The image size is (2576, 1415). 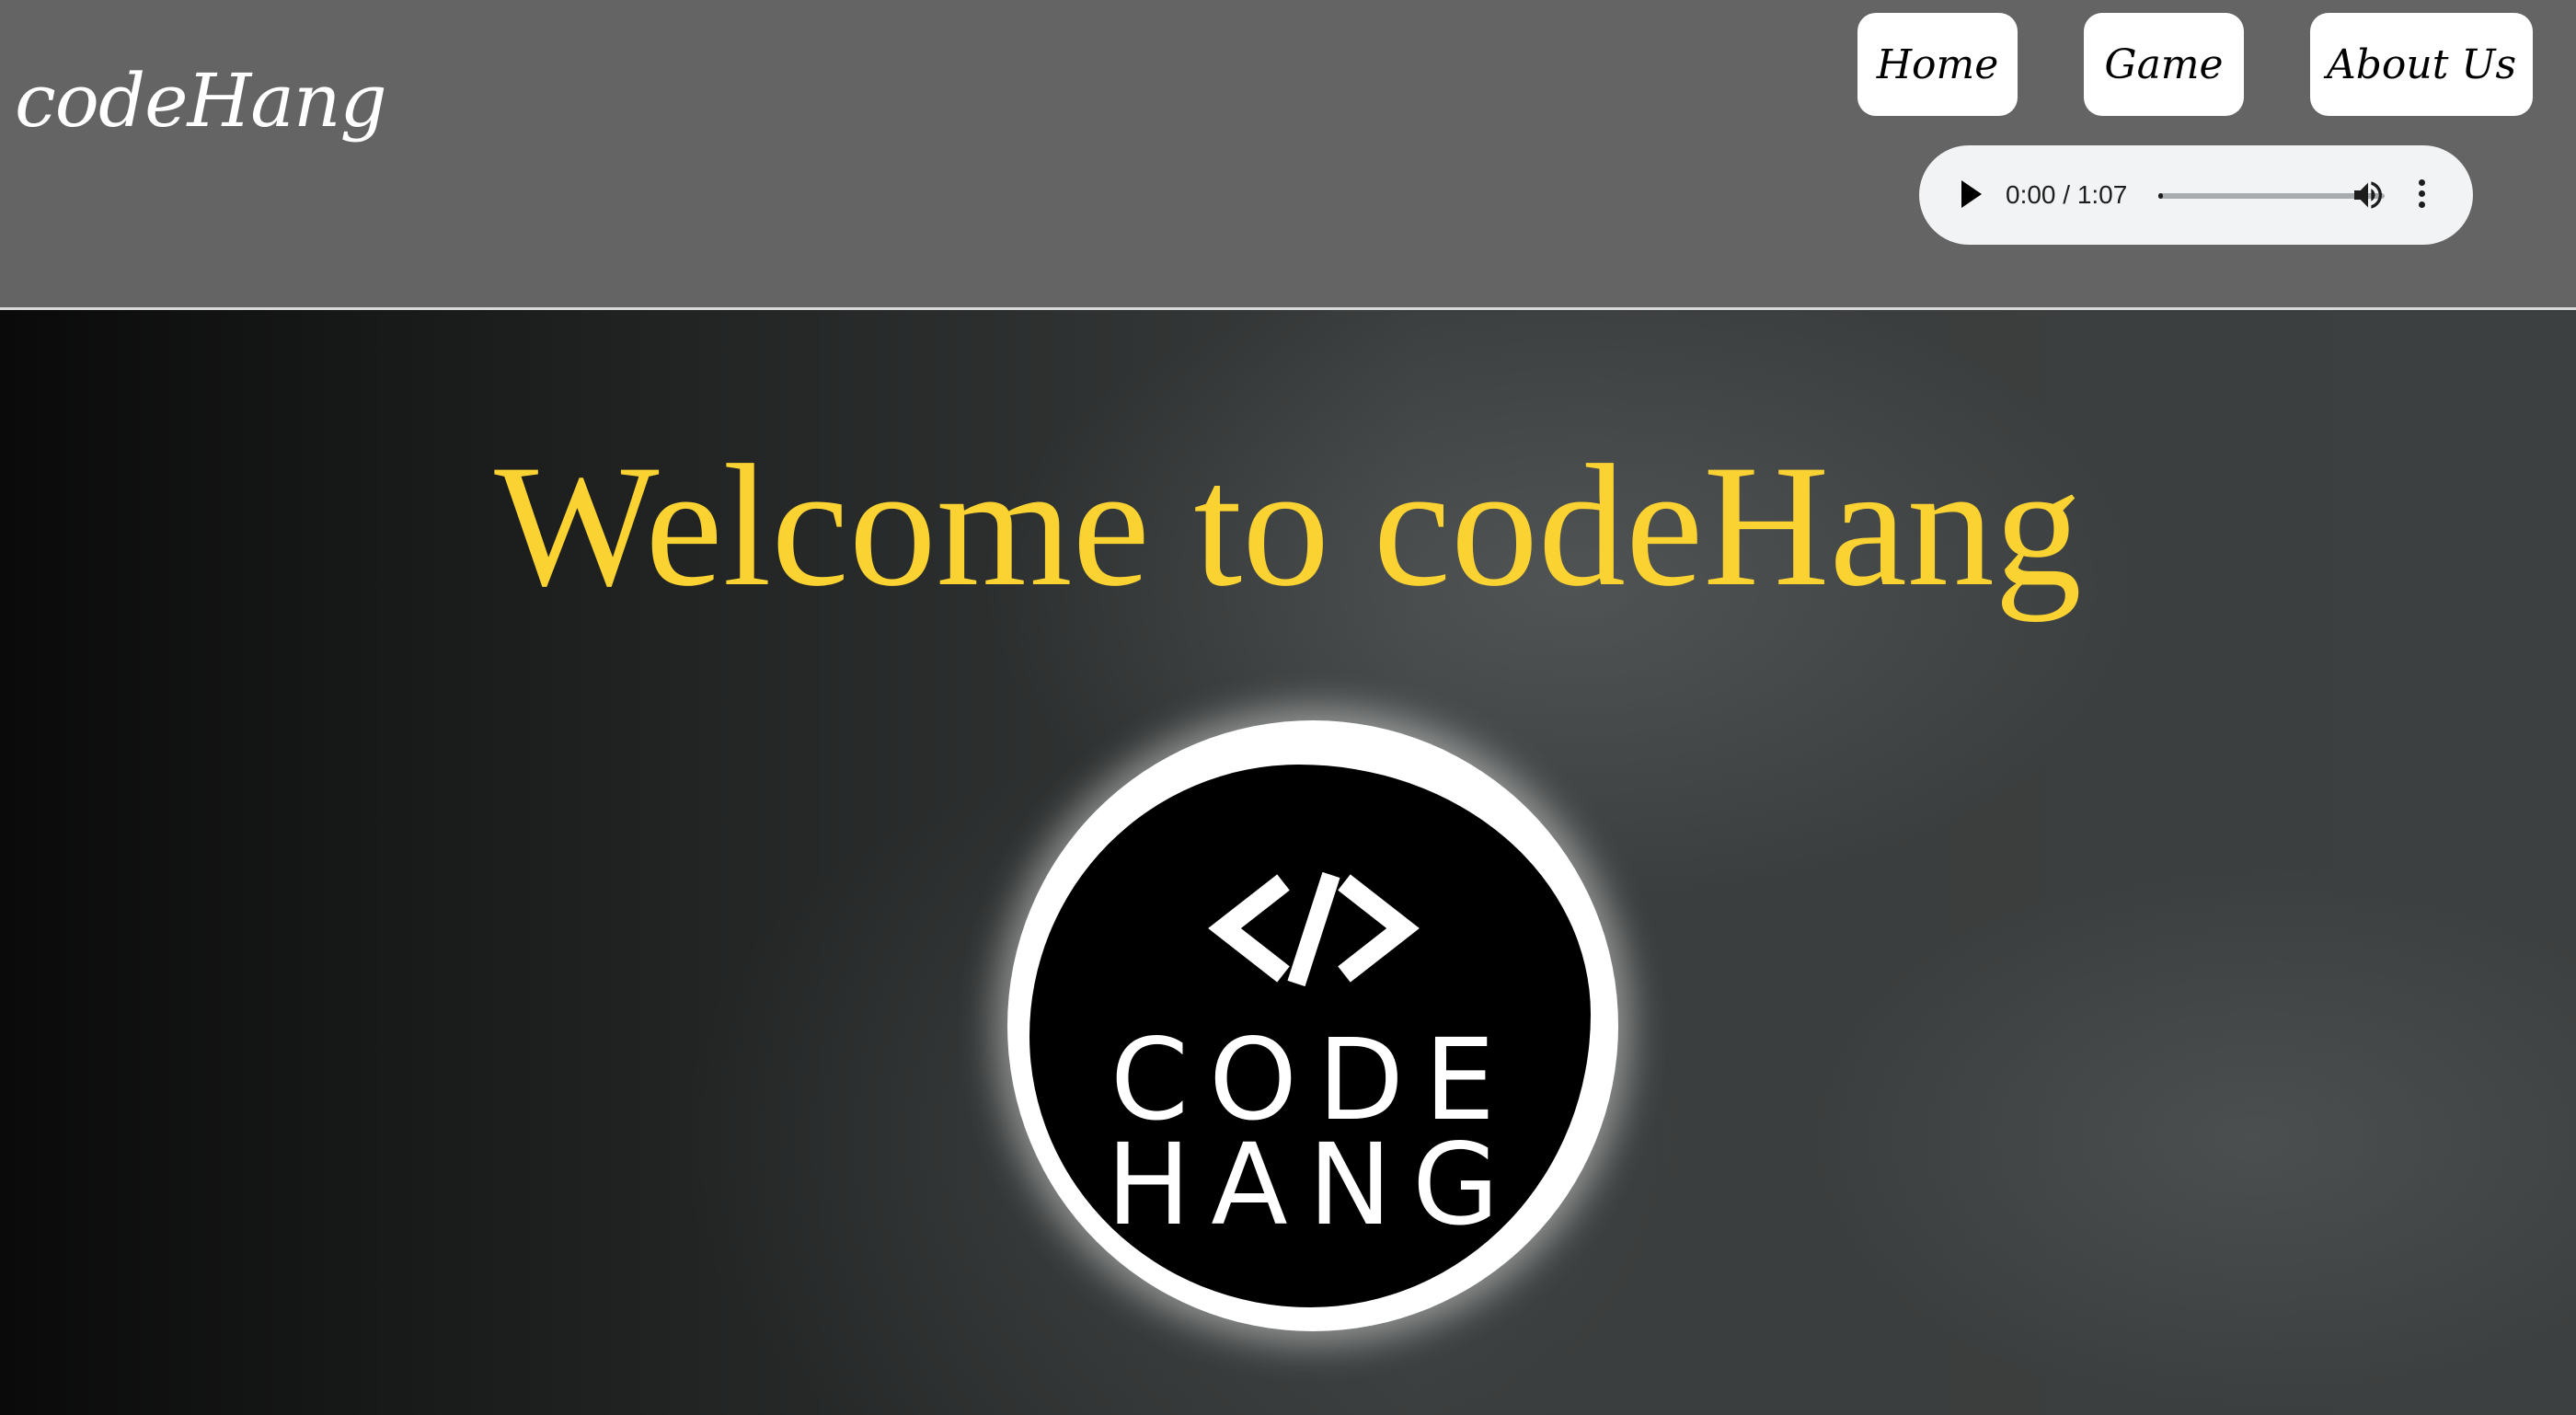 I want to click on site-logo: codeHang, so click(x=201, y=101).